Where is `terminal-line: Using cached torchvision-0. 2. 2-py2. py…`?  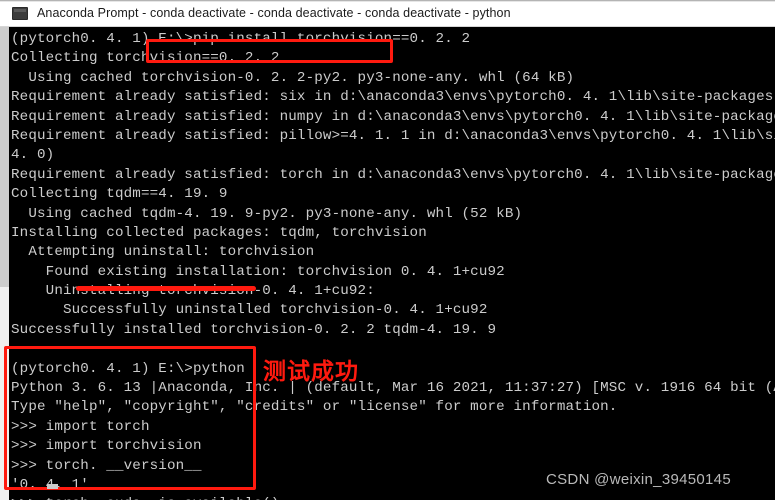
terminal-line: Using cached torchvision-0. 2. 2-py2. py… is located at coordinates (293, 77).